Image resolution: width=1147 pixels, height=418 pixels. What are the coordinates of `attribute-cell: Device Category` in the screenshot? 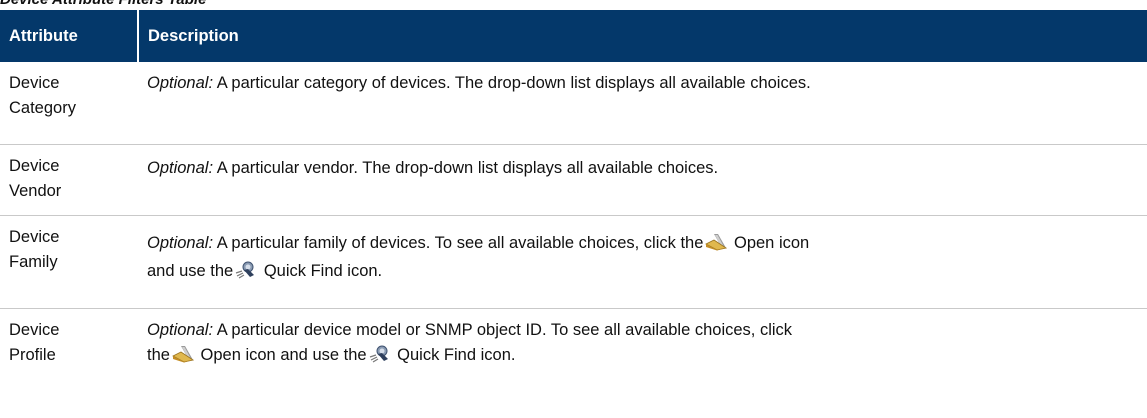 It's located at (69, 103).